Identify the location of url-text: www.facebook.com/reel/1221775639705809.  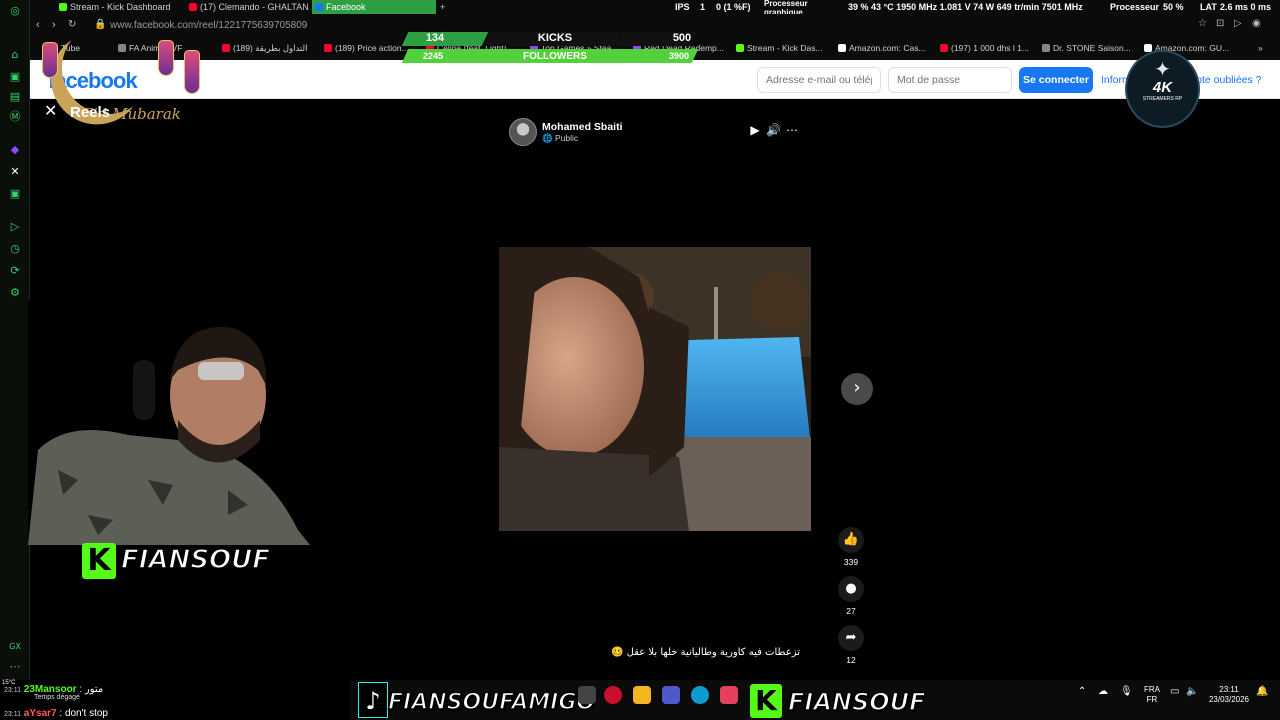
(208, 25).